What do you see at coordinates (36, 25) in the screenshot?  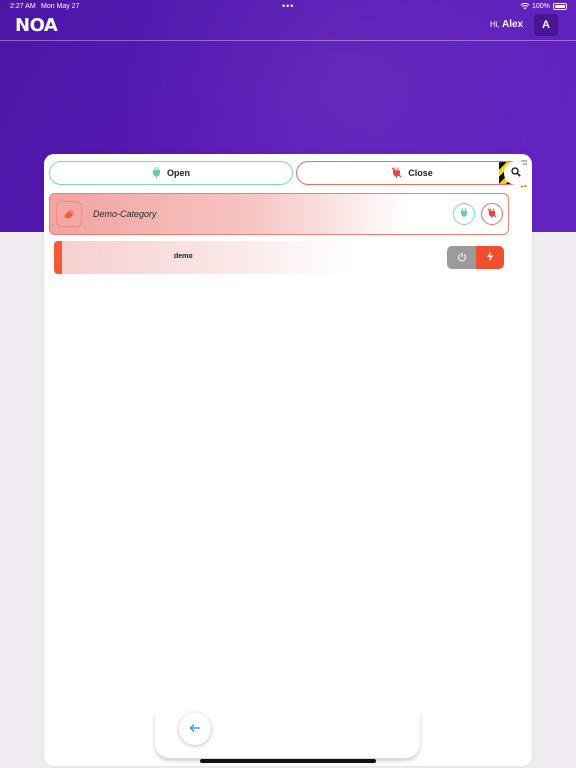 I see `app-logo: NOA` at bounding box center [36, 25].